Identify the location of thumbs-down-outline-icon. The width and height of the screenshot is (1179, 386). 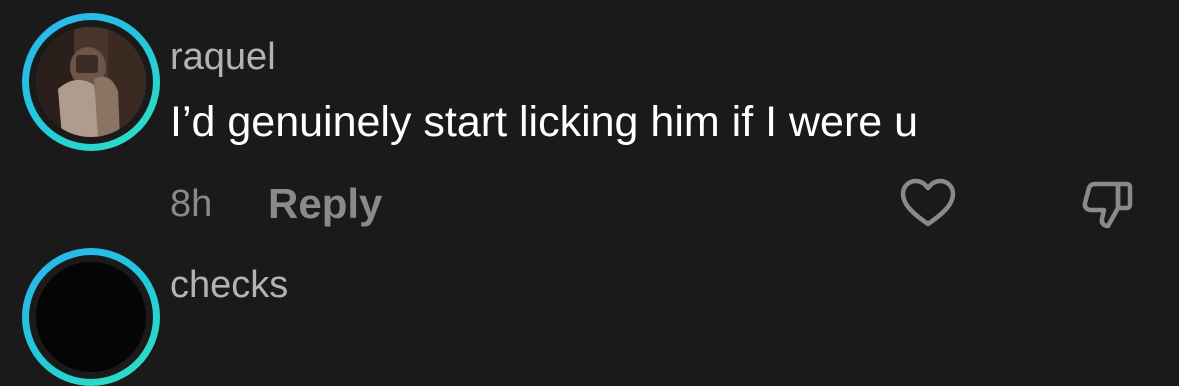
(1107, 205).